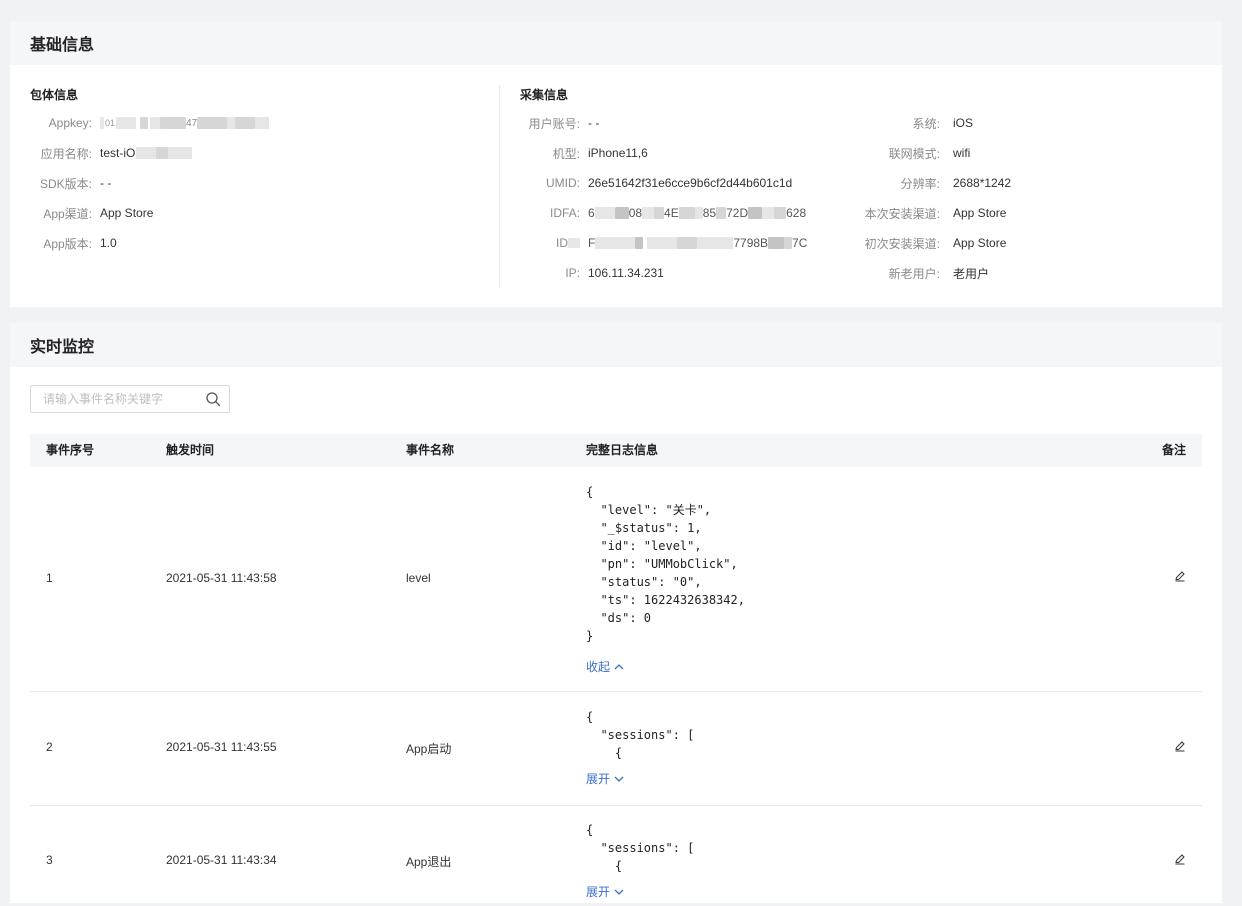  I want to click on collect-info-title: 采集信息, so click(544, 95).